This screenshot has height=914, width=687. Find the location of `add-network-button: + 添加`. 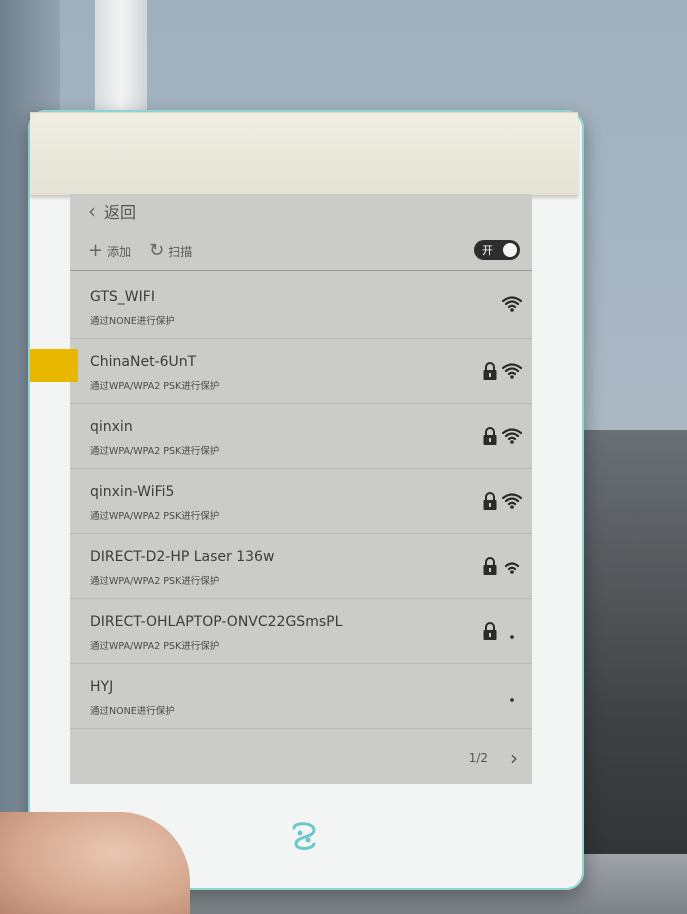

add-network-button: + 添加 is located at coordinates (109, 251).